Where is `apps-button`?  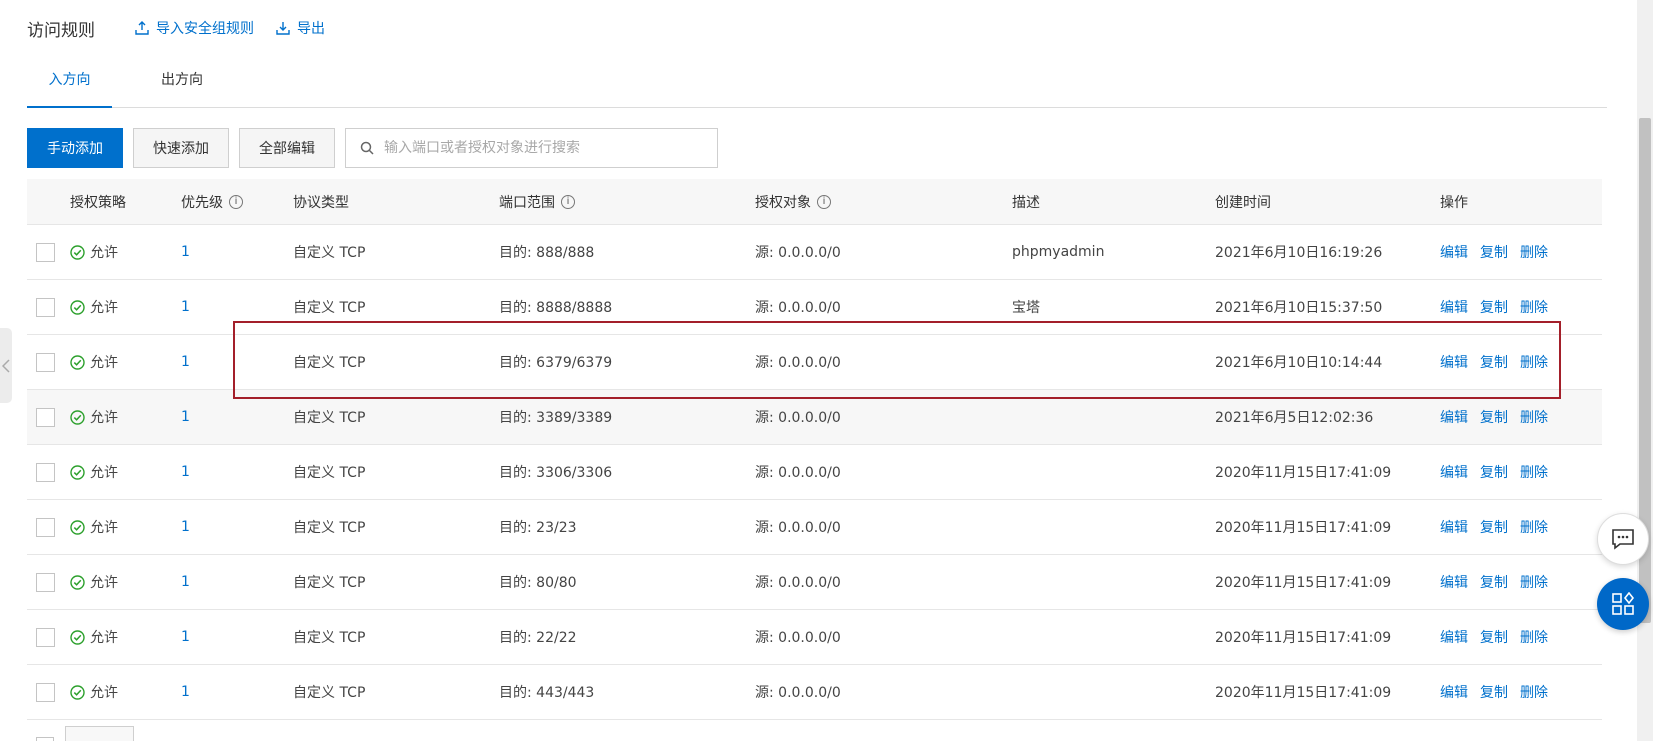 apps-button is located at coordinates (1623, 604).